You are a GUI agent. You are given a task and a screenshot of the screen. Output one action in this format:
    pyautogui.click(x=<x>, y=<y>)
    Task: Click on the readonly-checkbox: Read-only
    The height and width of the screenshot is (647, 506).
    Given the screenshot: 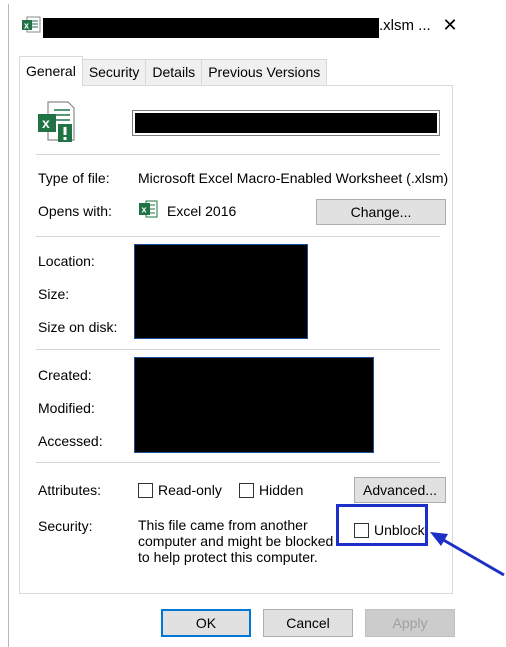 What is the action you would take?
    pyautogui.click(x=180, y=490)
    